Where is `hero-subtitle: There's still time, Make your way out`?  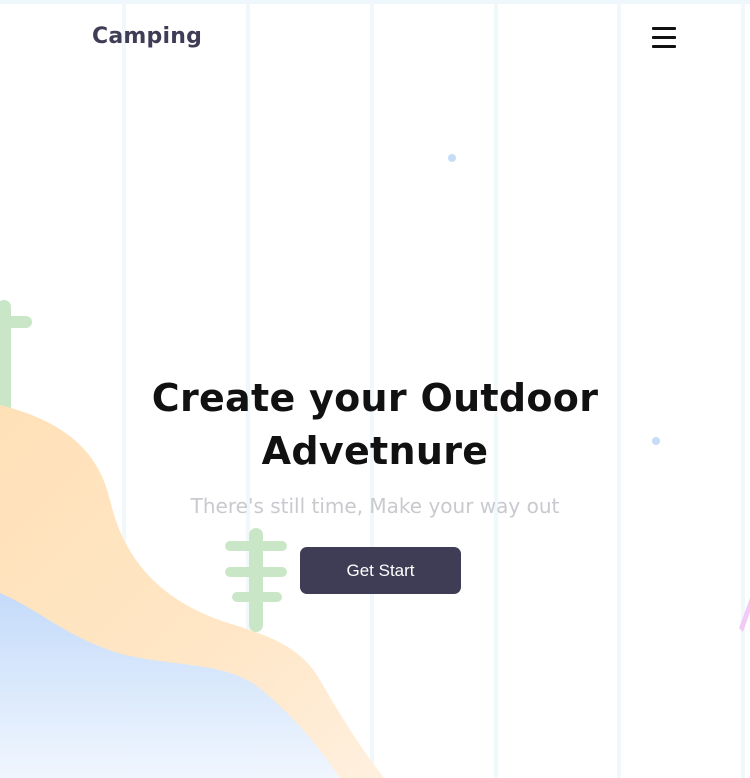
hero-subtitle: There's still time, Make your way out is located at coordinates (375, 506).